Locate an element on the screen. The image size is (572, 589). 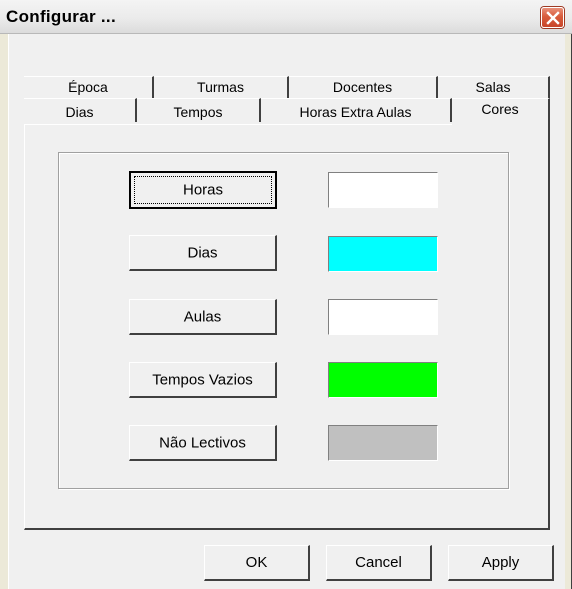
tab-label: Cores is located at coordinates (500, 109).